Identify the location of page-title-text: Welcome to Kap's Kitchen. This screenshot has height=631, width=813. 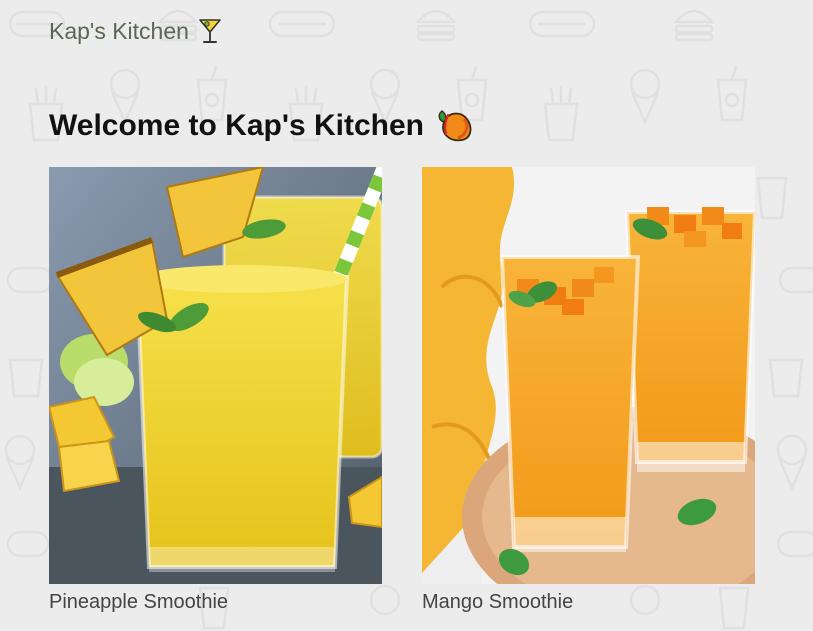
(236, 125).